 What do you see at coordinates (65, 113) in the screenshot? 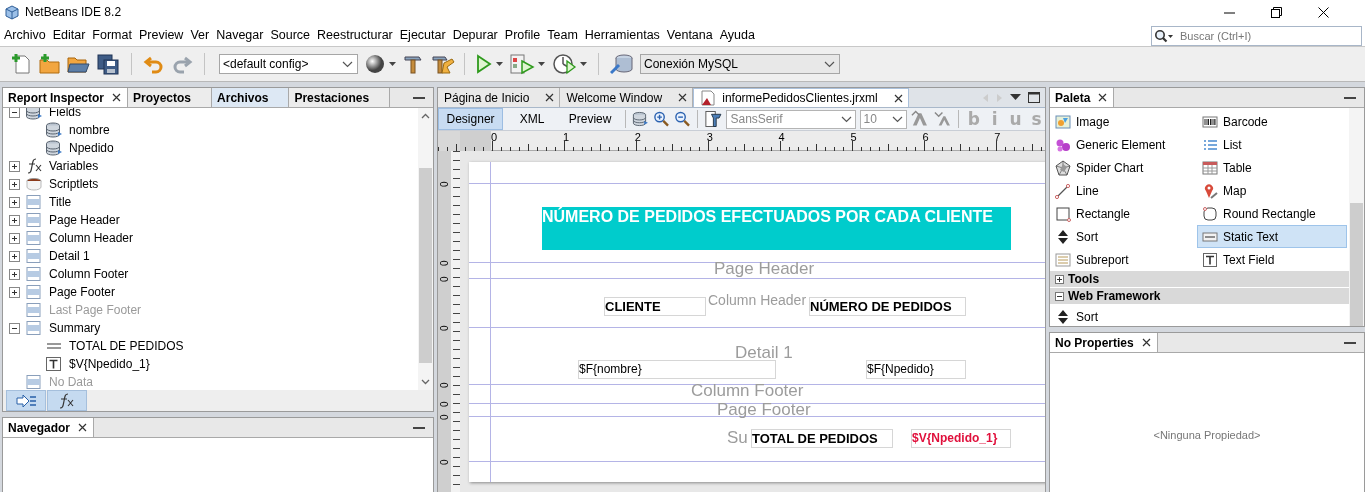
I see `tree-item: Fields` at bounding box center [65, 113].